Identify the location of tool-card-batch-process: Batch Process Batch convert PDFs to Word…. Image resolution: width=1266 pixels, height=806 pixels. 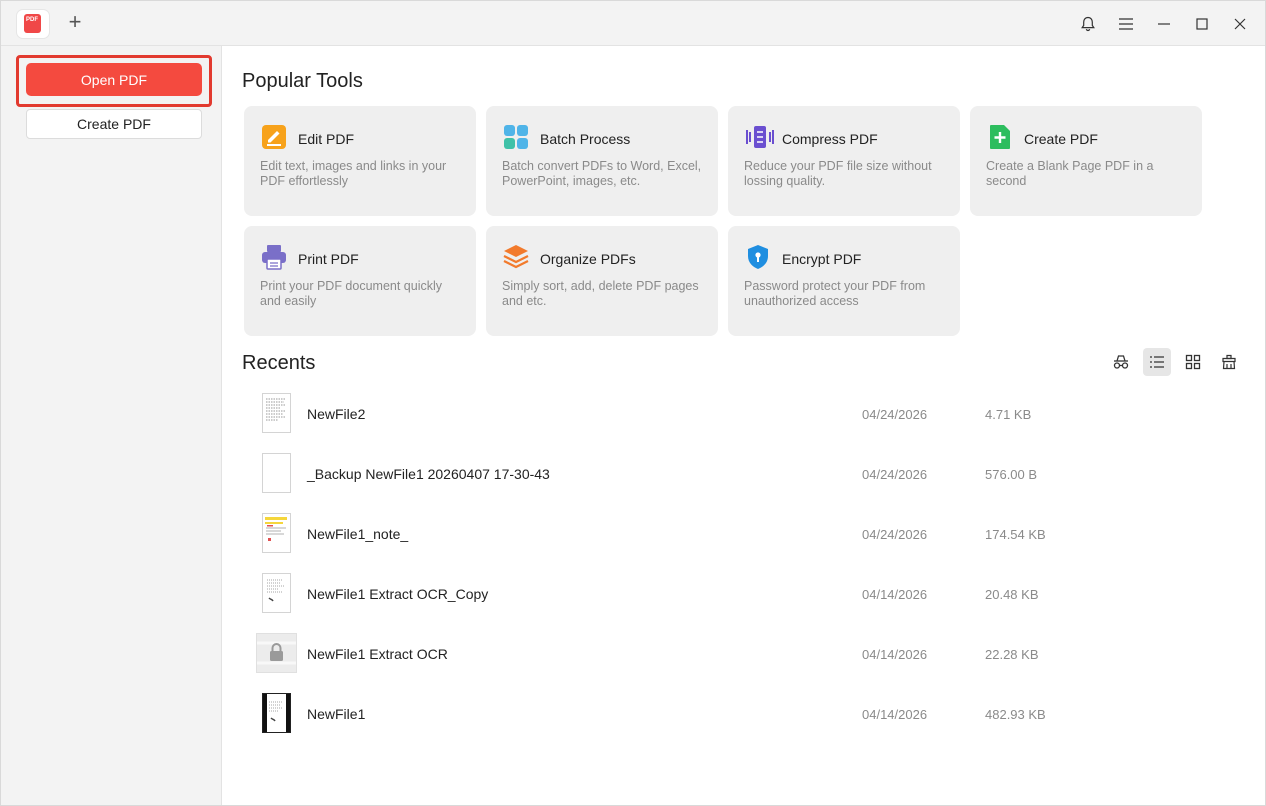
(602, 161).